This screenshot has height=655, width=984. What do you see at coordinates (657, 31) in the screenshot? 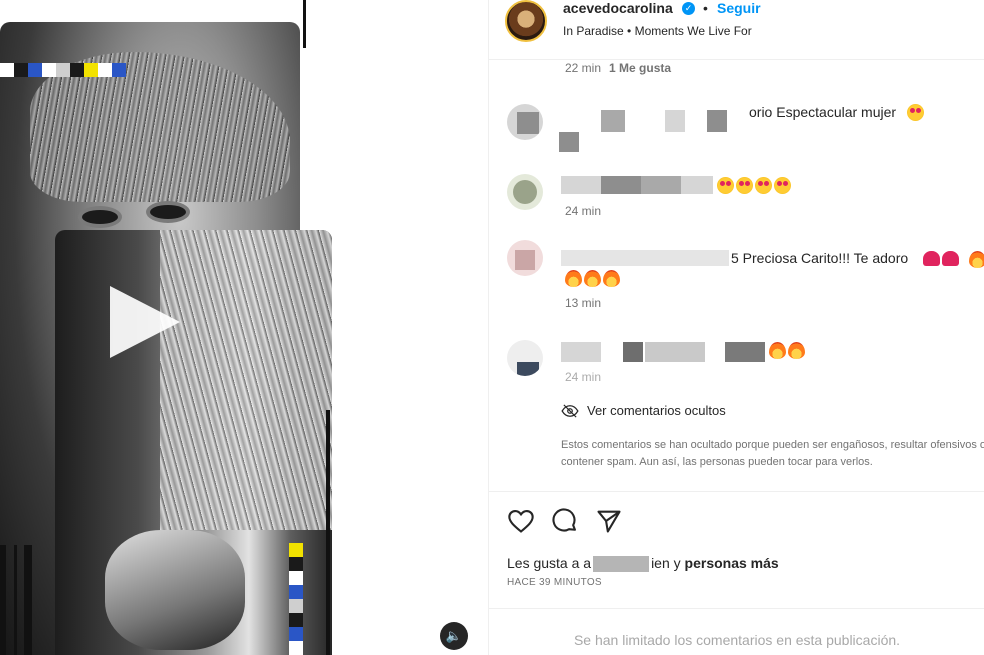
I see `post-audio-subtitle: In Paradise • Moments We Live For` at bounding box center [657, 31].